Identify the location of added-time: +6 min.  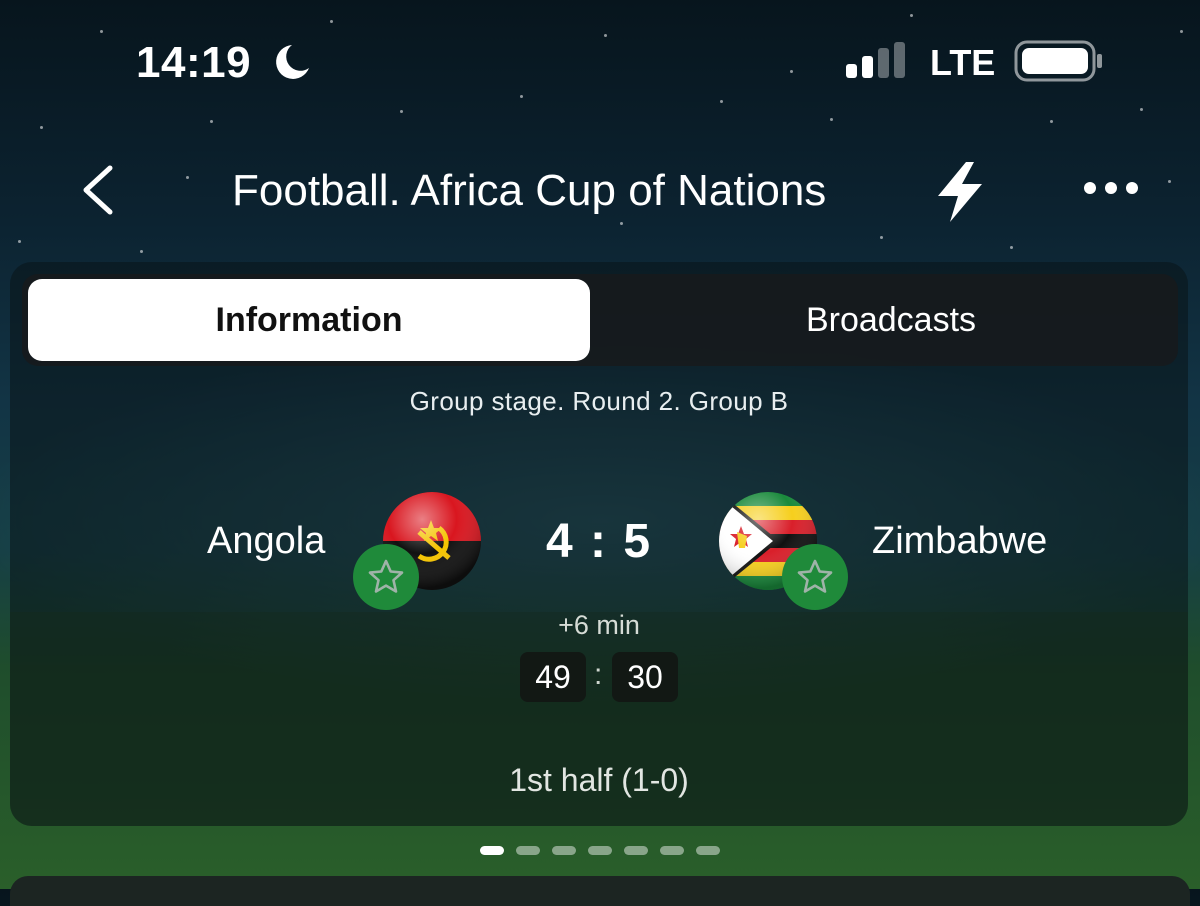
(599, 625).